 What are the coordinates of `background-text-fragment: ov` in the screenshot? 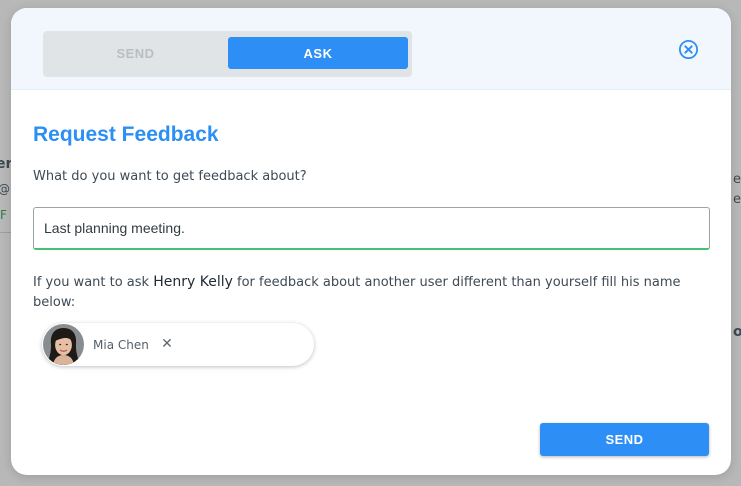 It's located at (737, 332).